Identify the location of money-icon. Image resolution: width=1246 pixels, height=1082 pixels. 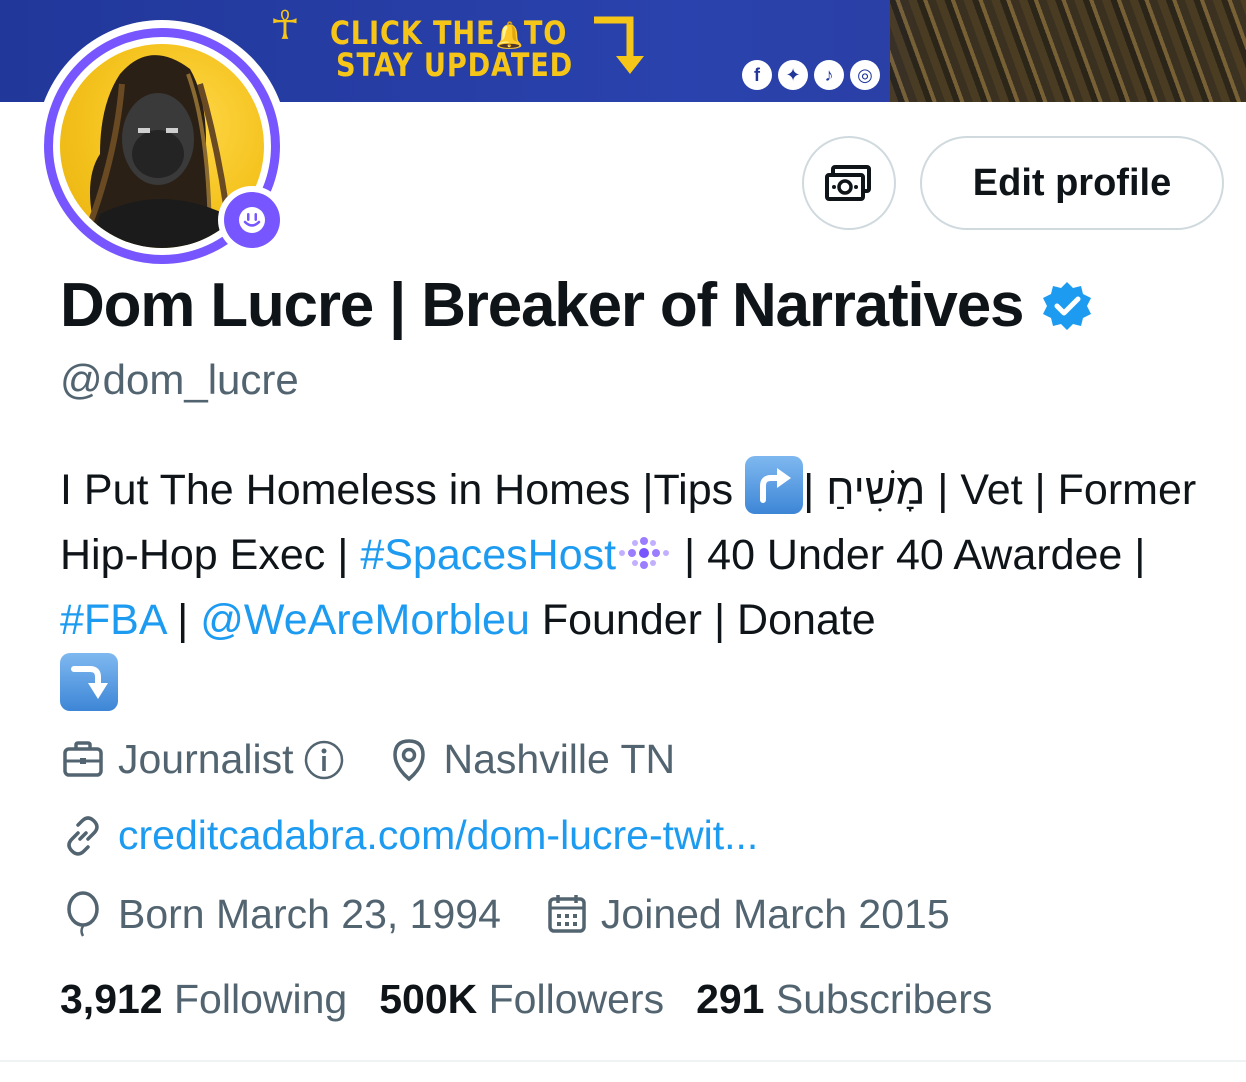
(848, 183).